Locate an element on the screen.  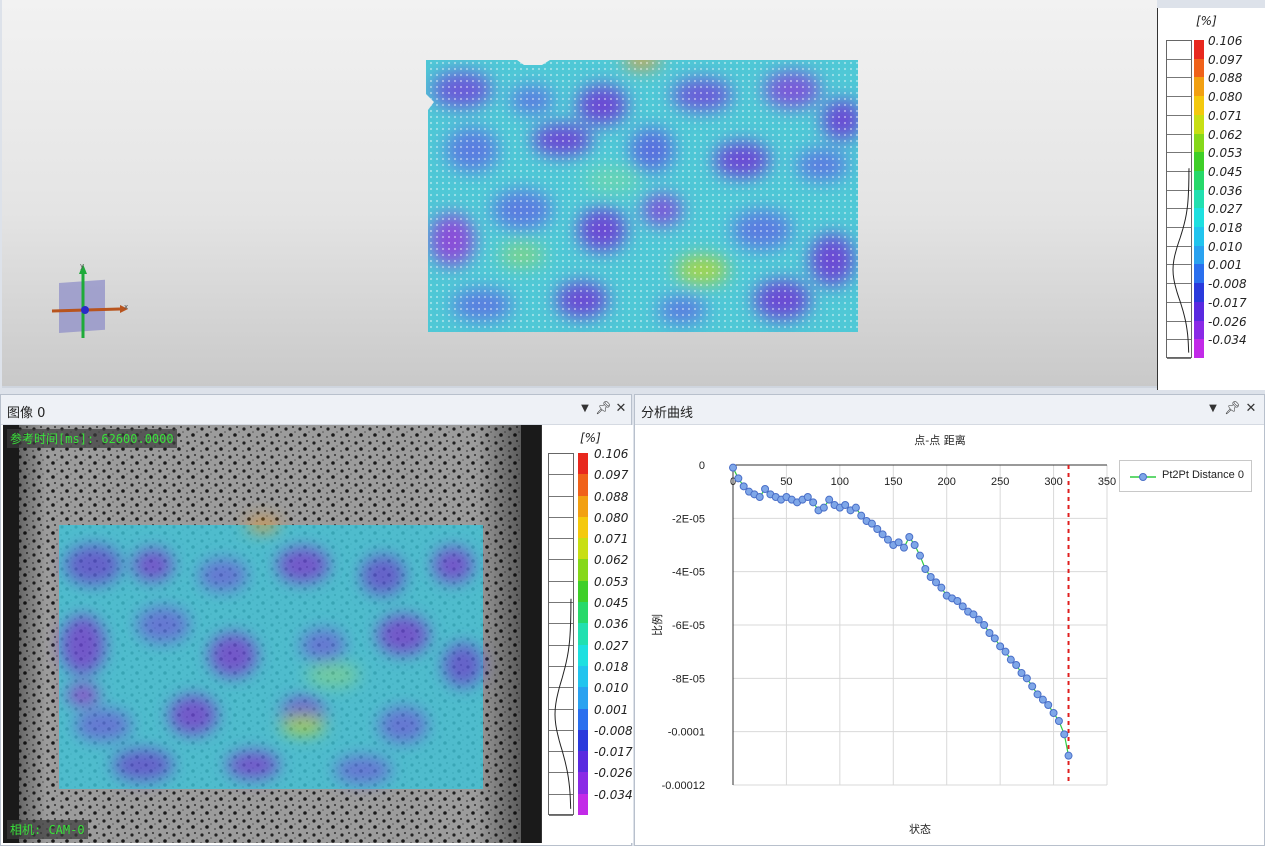
y-tick-label: -8E-05 is located at coordinates (688, 679).